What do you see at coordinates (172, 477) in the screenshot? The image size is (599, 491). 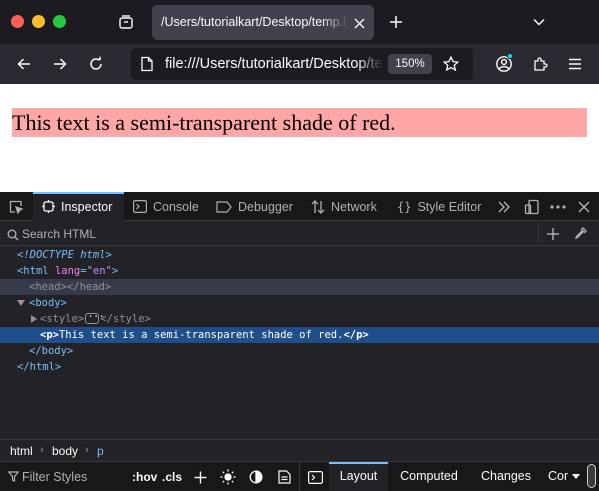 I see `classes-toggle: .cls` at bounding box center [172, 477].